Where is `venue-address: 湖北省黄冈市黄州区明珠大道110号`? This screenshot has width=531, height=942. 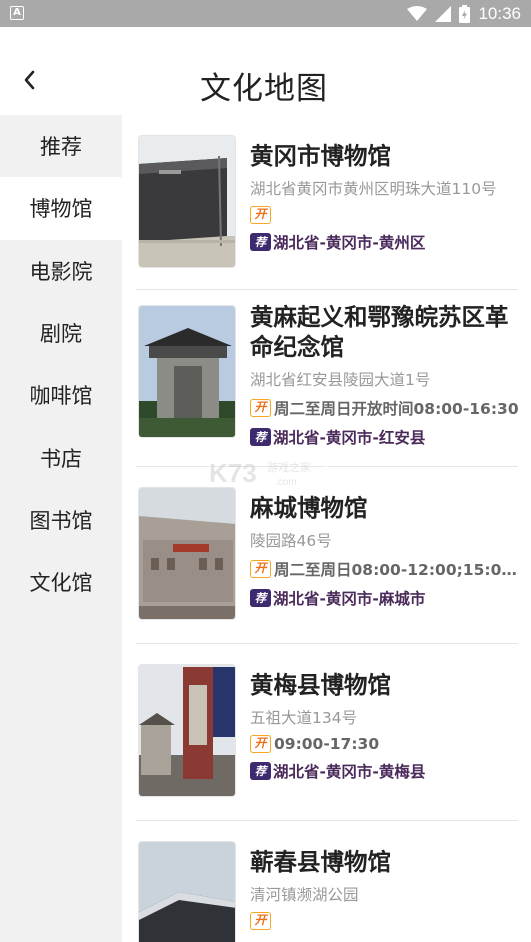
venue-address: 湖北省黄冈市黄州区明珠大道110号 is located at coordinates (373, 189).